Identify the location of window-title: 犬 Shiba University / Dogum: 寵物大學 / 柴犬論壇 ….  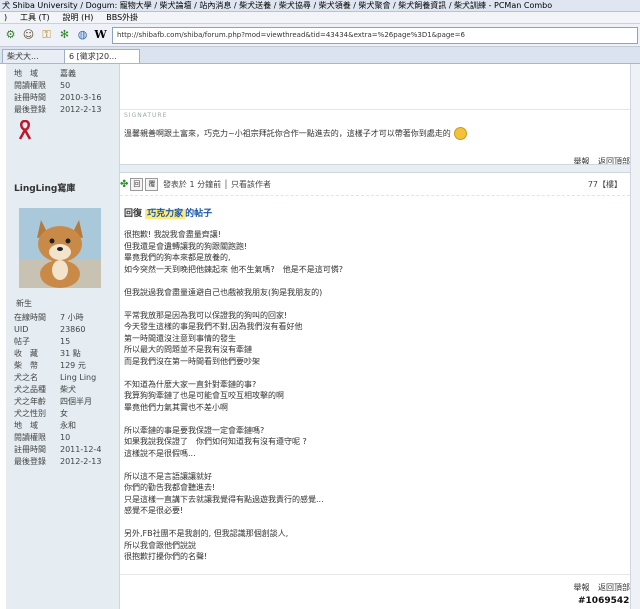
(277, 5).